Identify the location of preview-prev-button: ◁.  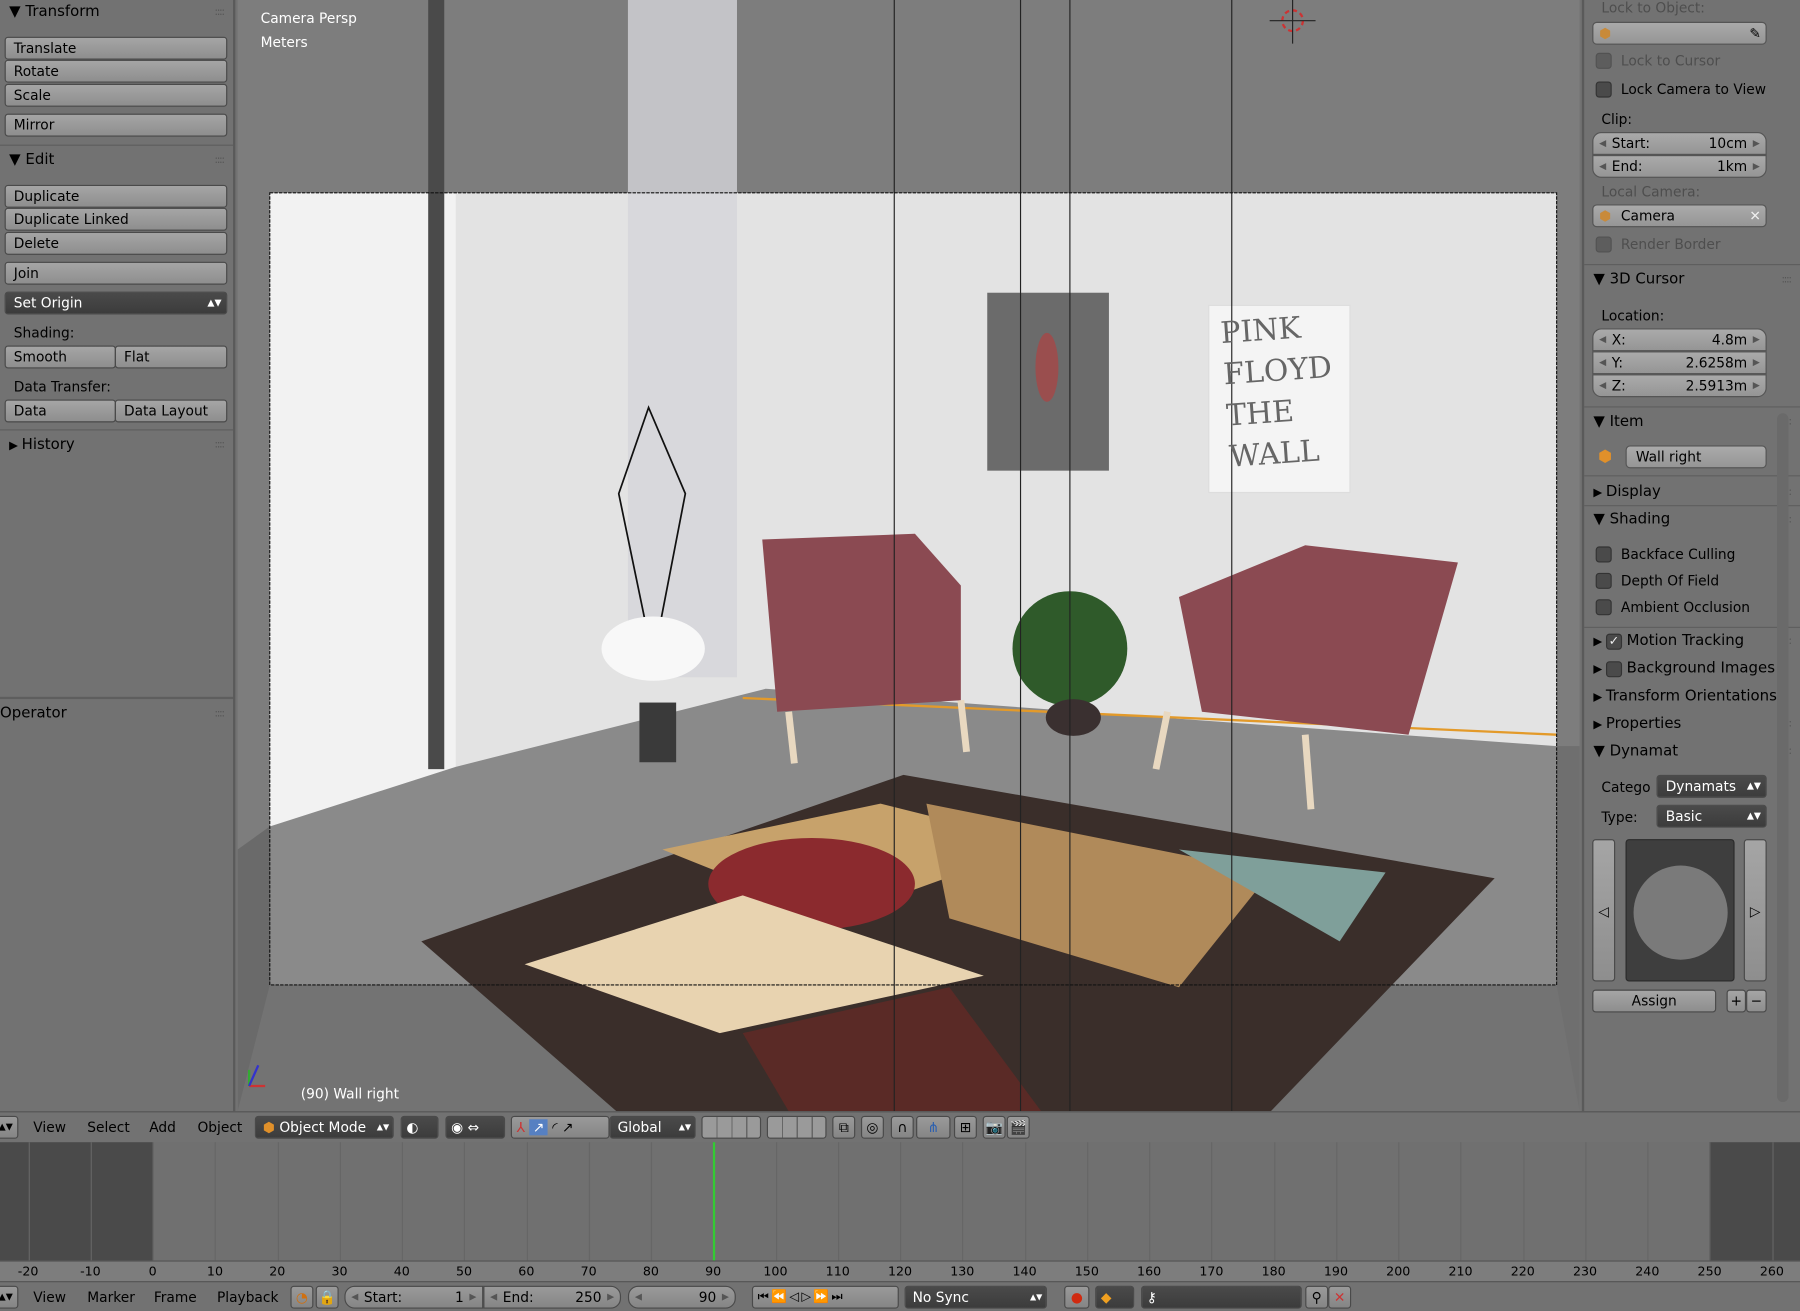
(1604, 910).